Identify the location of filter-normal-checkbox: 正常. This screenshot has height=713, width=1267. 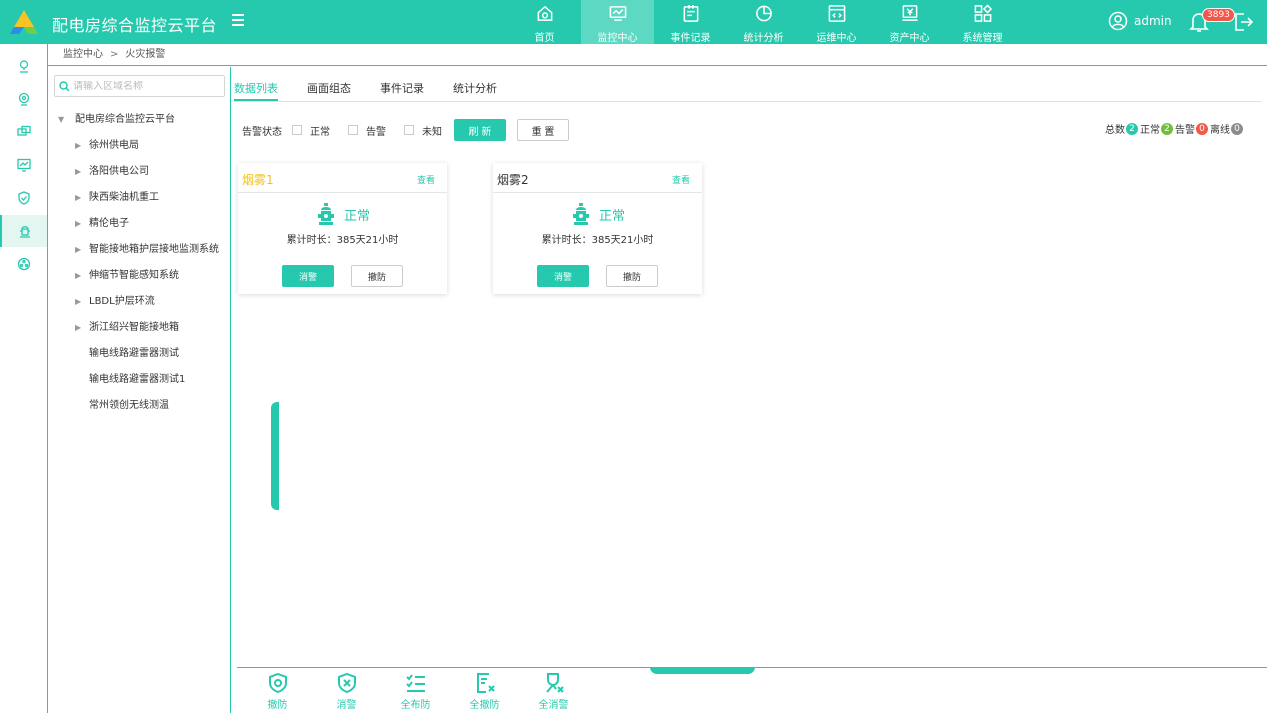
(311, 130).